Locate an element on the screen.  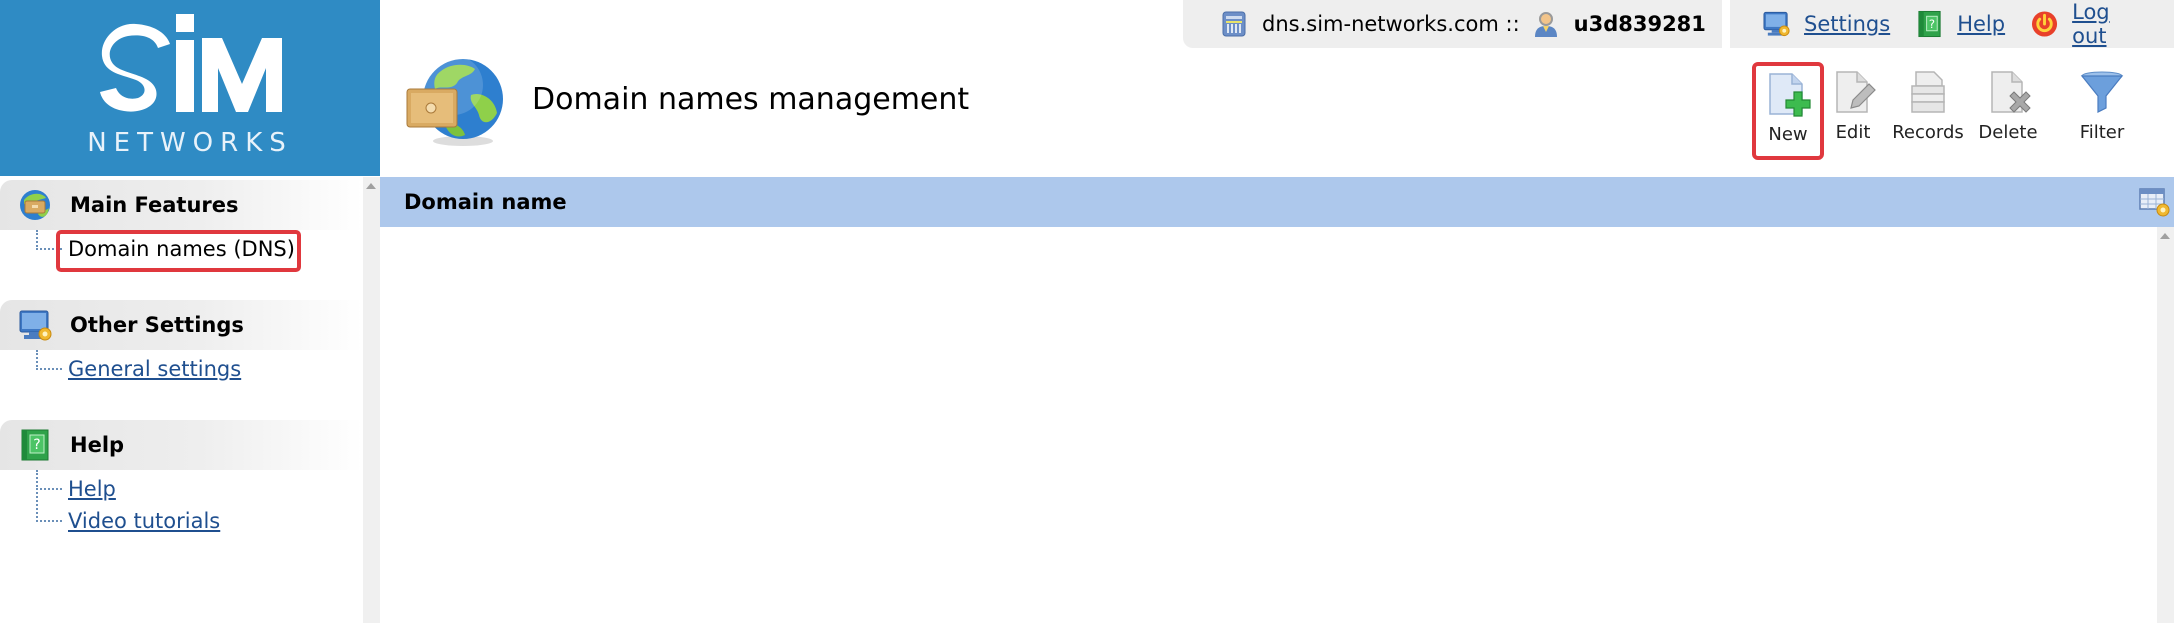
column-header-domain-name: Domain name is located at coordinates (485, 202).